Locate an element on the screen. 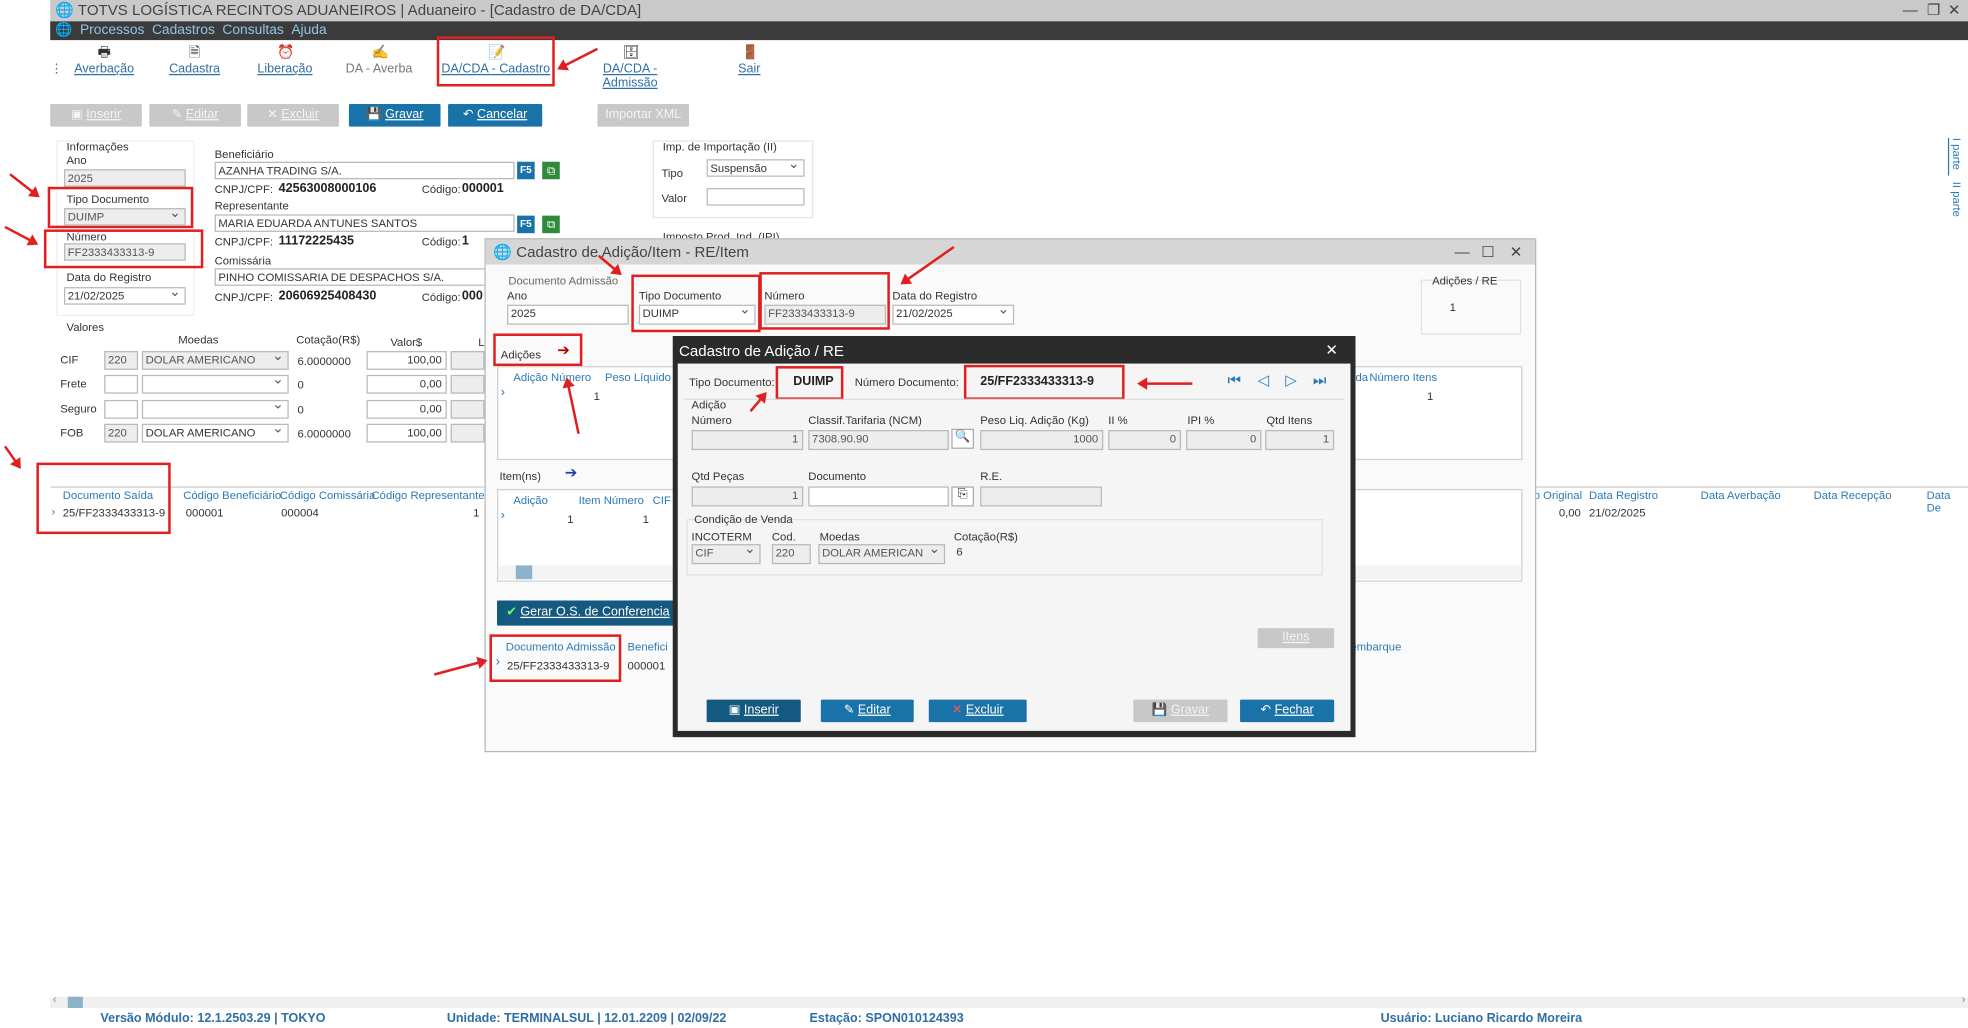 This screenshot has width=1968, height=1028. col-data-de: Data De is located at coordinates (1947, 501).